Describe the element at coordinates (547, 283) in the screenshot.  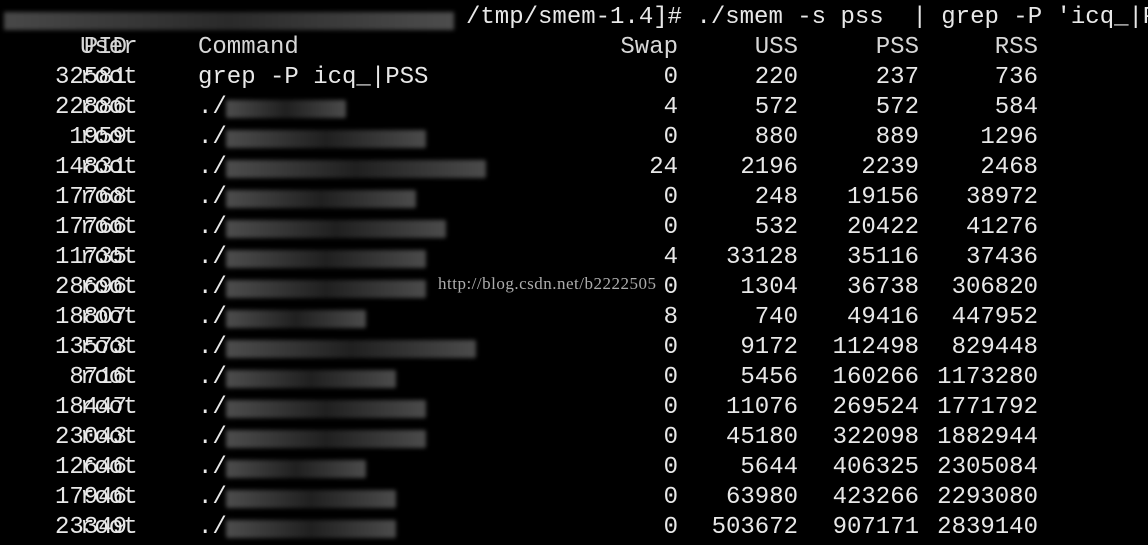
I see `watermark-text: http://blog.csdn.net/b2222505` at that location.